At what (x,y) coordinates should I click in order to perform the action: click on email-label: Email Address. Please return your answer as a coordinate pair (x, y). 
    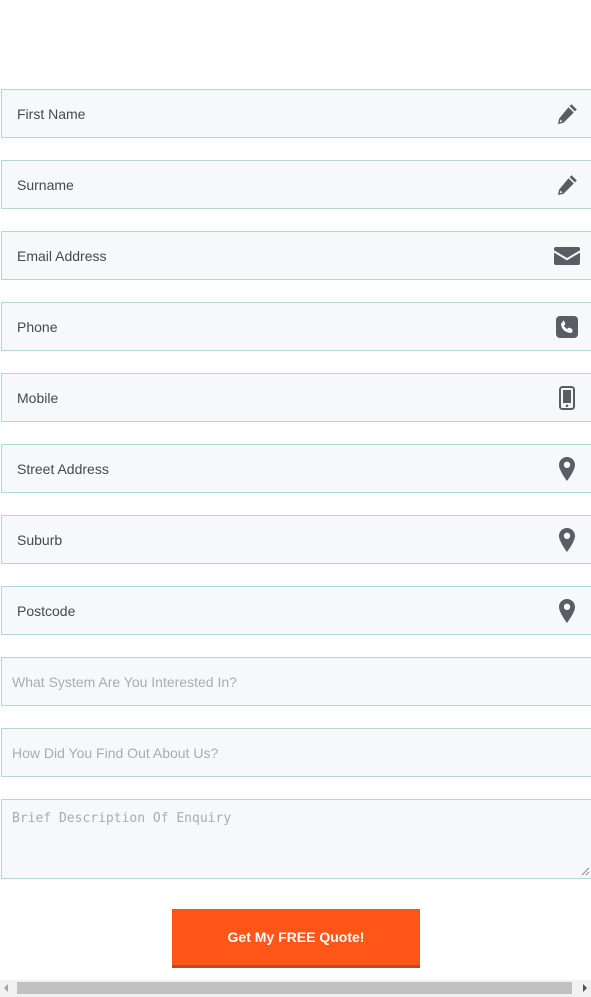
    Looking at the image, I should click on (62, 255).